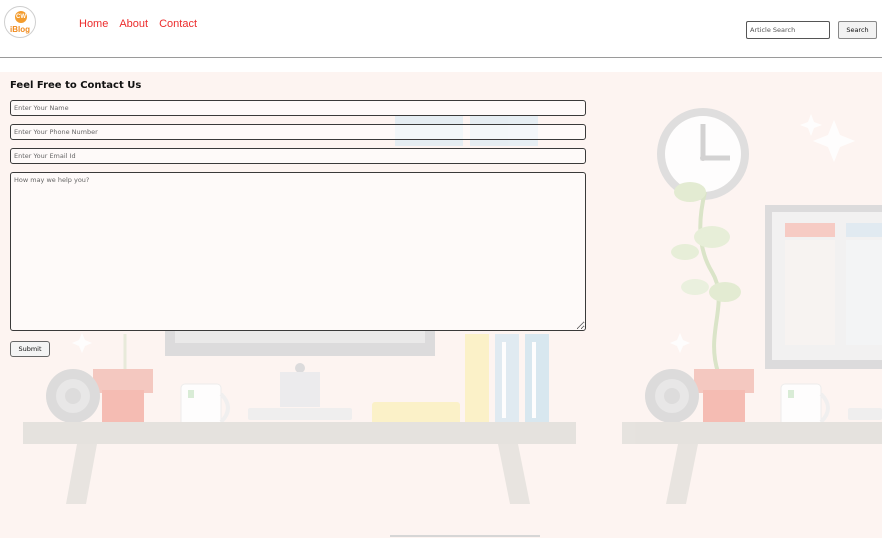 The image size is (882, 538). Describe the element at coordinates (788, 30) in the screenshot. I see `article-search-input` at that location.